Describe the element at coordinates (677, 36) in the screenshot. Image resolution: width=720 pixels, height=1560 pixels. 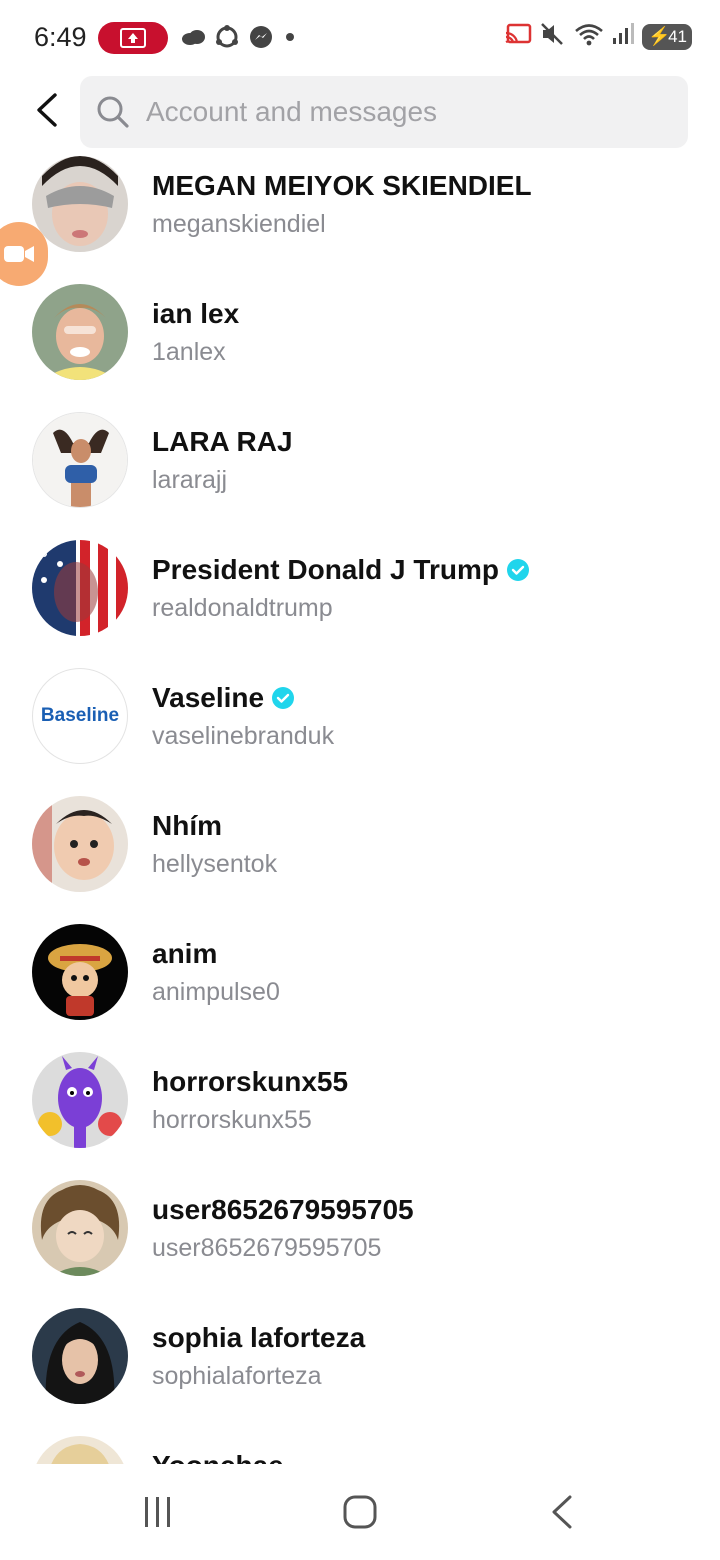
I see `battery-level: 41` at that location.